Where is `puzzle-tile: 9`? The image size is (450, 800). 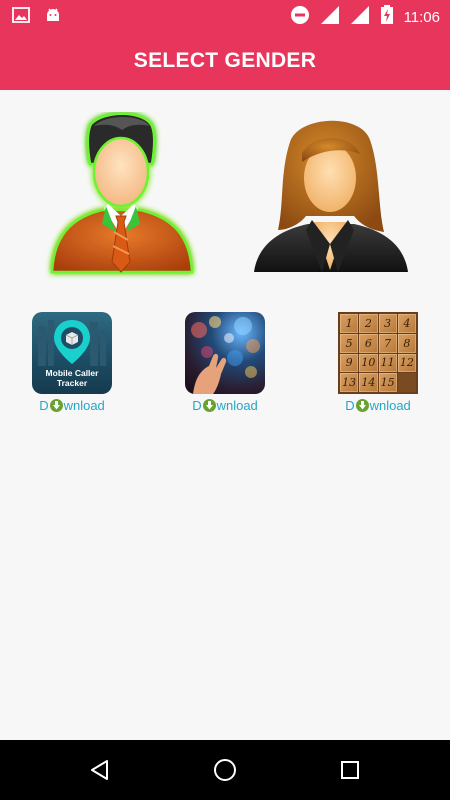 puzzle-tile: 9 is located at coordinates (349, 363).